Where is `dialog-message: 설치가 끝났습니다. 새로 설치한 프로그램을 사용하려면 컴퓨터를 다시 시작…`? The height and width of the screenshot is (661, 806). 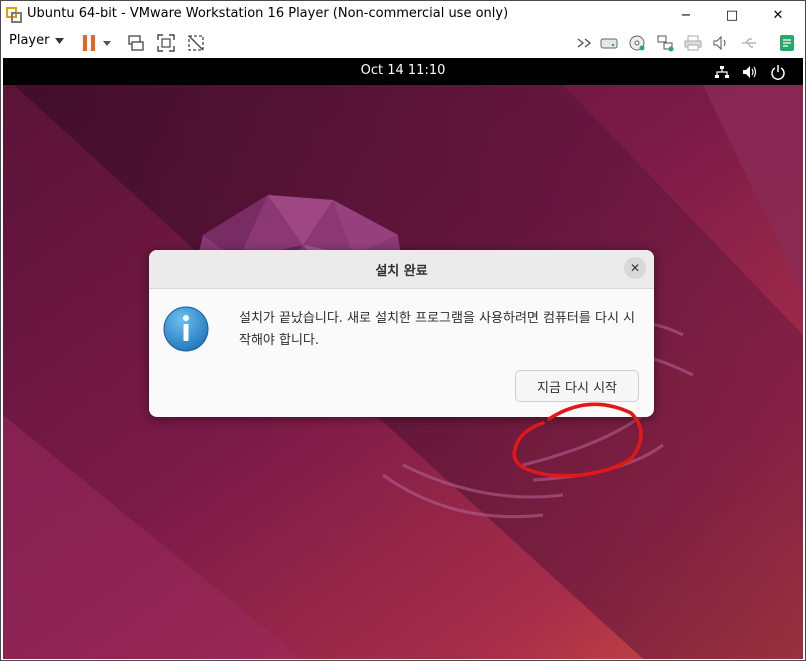
dialog-message: 설치가 끝났습니다. 새로 설치한 프로그램을 사용하려면 컴퓨터를 다시 시작… is located at coordinates (437, 329).